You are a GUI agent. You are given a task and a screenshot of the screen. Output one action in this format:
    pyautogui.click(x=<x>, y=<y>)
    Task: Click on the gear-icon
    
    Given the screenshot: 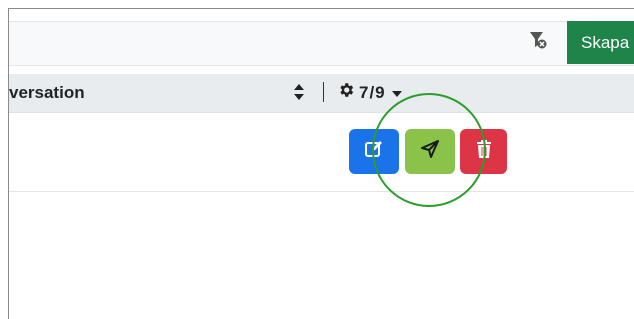 What is the action you would take?
    pyautogui.click(x=346, y=92)
    